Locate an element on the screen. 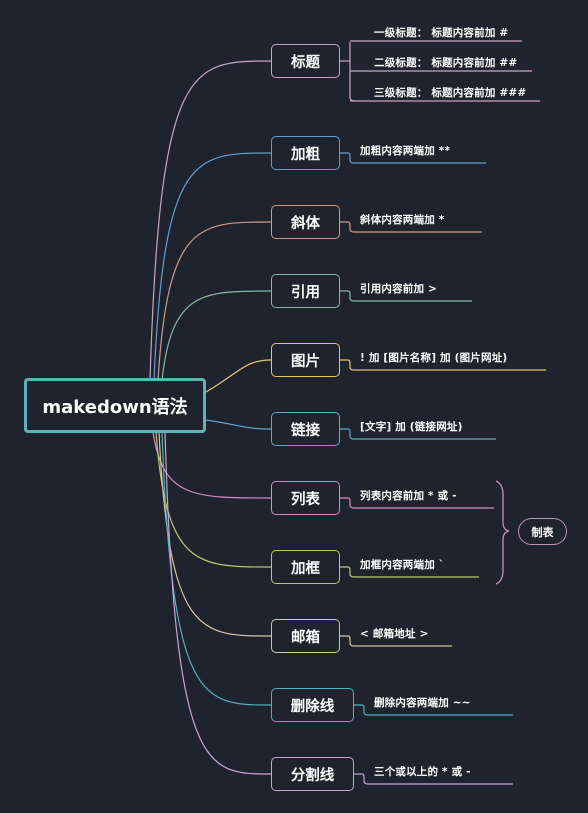 The height and width of the screenshot is (813, 588). leaf-link: [文字] 加 (链接网址) is located at coordinates (411, 426).